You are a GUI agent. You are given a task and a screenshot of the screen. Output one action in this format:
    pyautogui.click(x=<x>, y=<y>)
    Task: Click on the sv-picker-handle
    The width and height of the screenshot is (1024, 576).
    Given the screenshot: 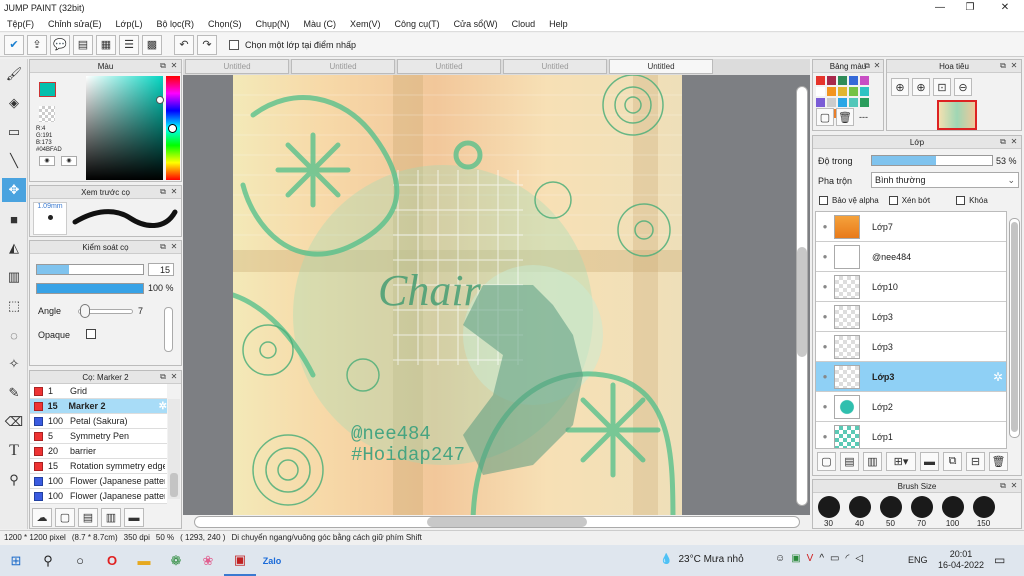 What is the action you would take?
    pyautogui.click(x=160, y=100)
    